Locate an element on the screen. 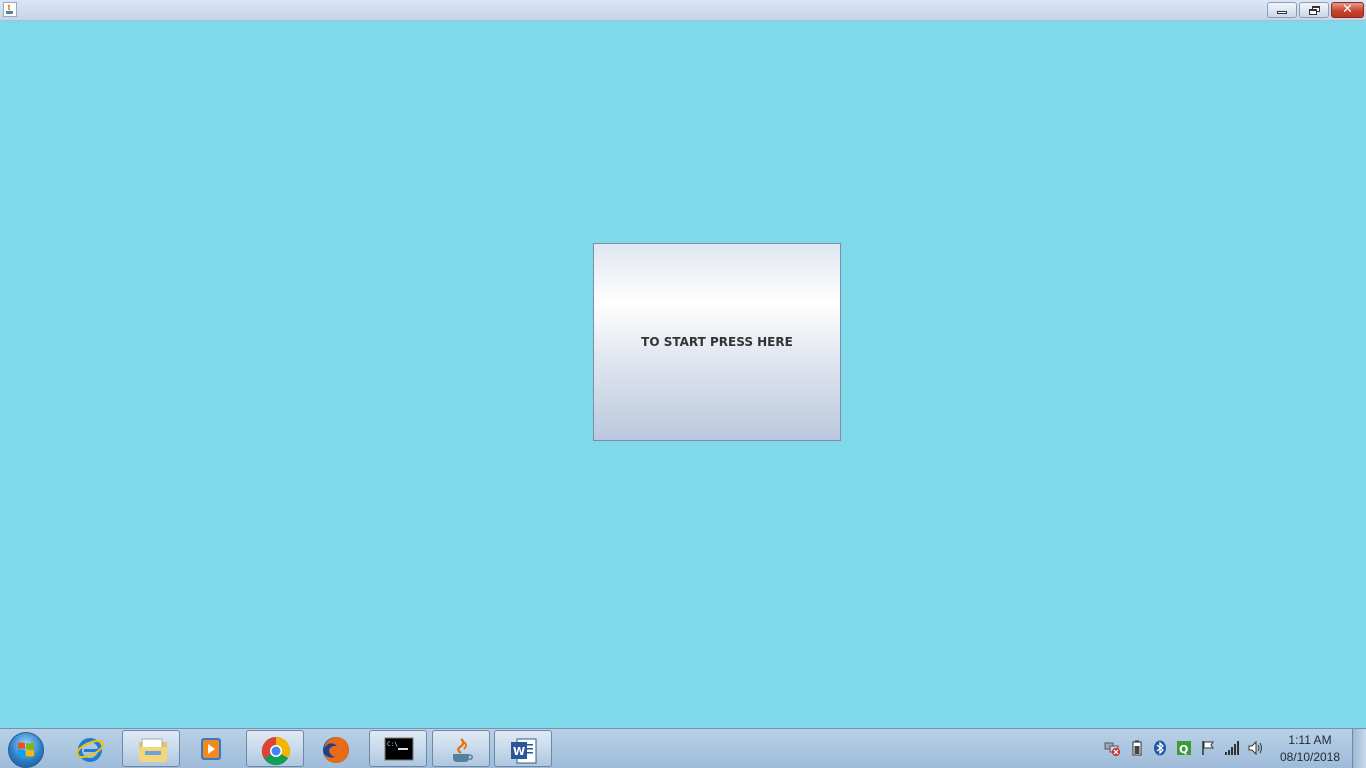 The height and width of the screenshot is (768, 1366). taskbar-file-explorer is located at coordinates (151, 748).